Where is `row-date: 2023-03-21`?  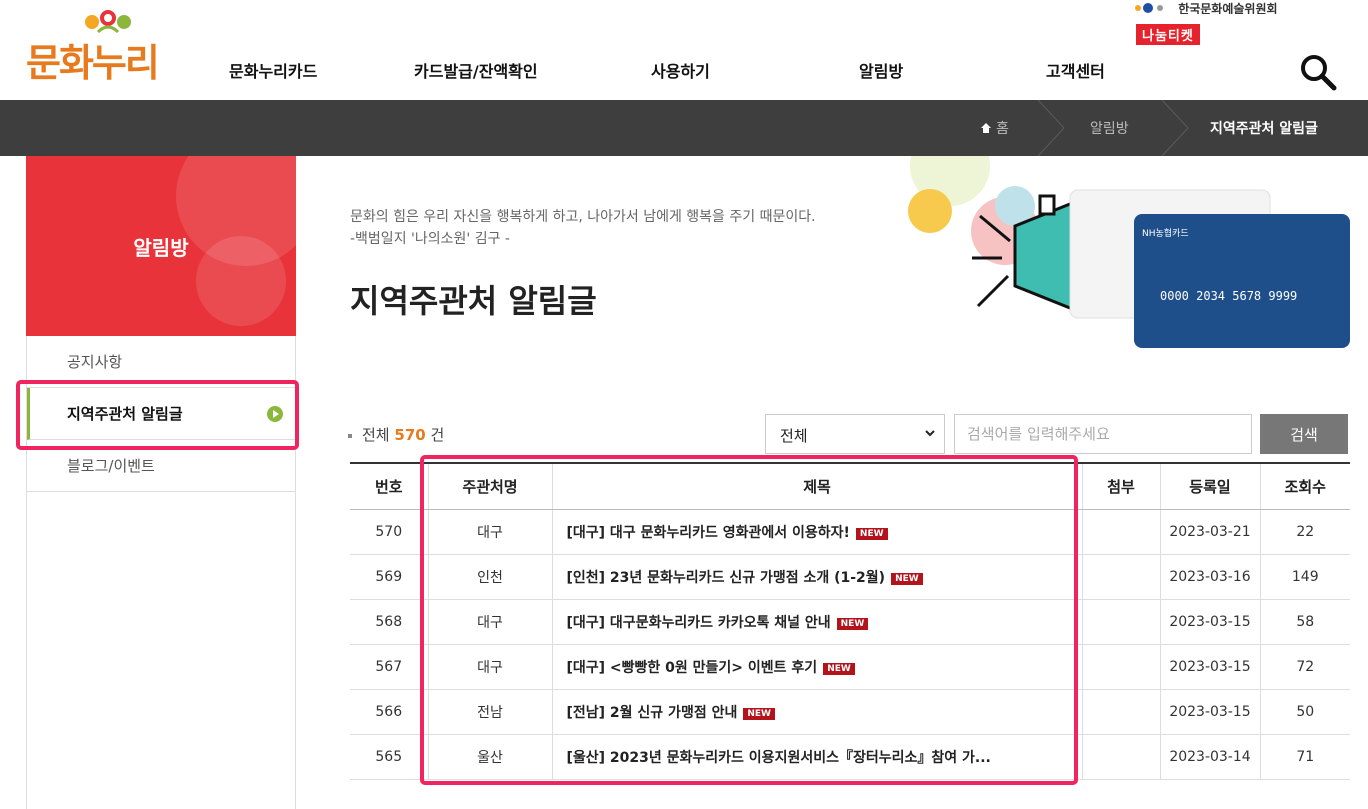
row-date: 2023-03-21 is located at coordinates (1209, 532).